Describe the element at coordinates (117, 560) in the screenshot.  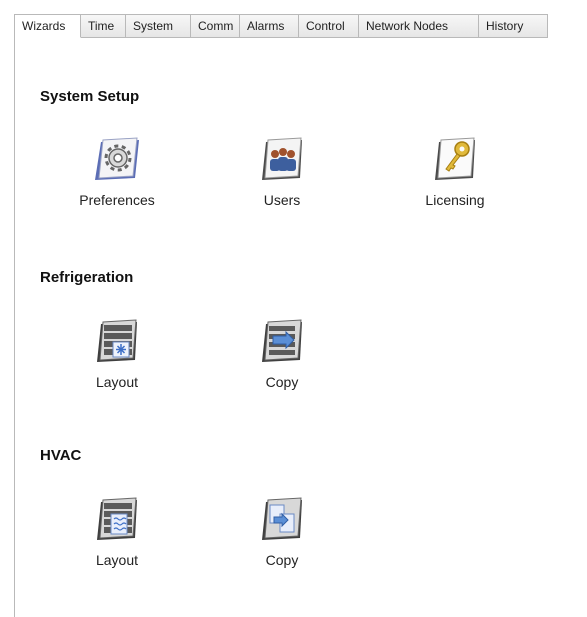
I see `hvac-layout-label: Layout` at that location.